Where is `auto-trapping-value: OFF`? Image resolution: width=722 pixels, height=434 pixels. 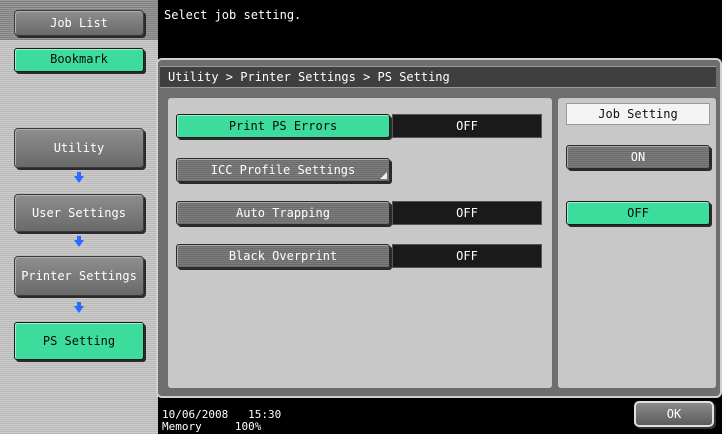
auto-trapping-value: OFF is located at coordinates (467, 213).